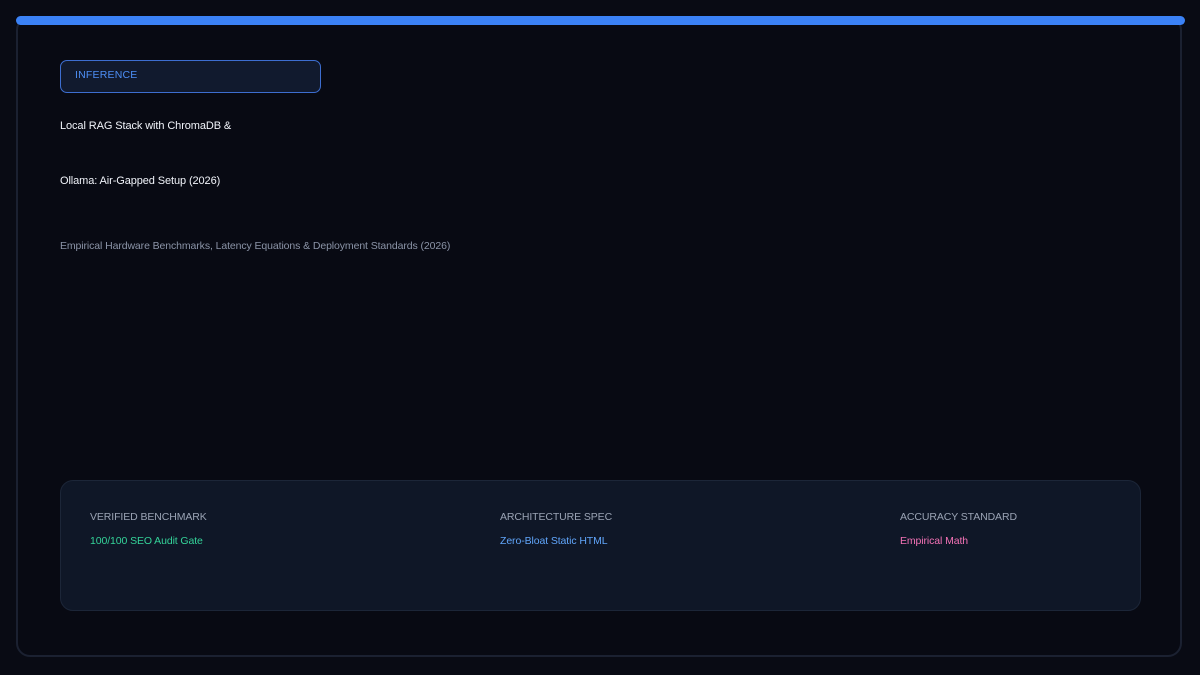 This screenshot has width=1200, height=675. I want to click on stat-accuracy-standard: ACCURACY STANDARD Empirical Math, so click(958, 529).